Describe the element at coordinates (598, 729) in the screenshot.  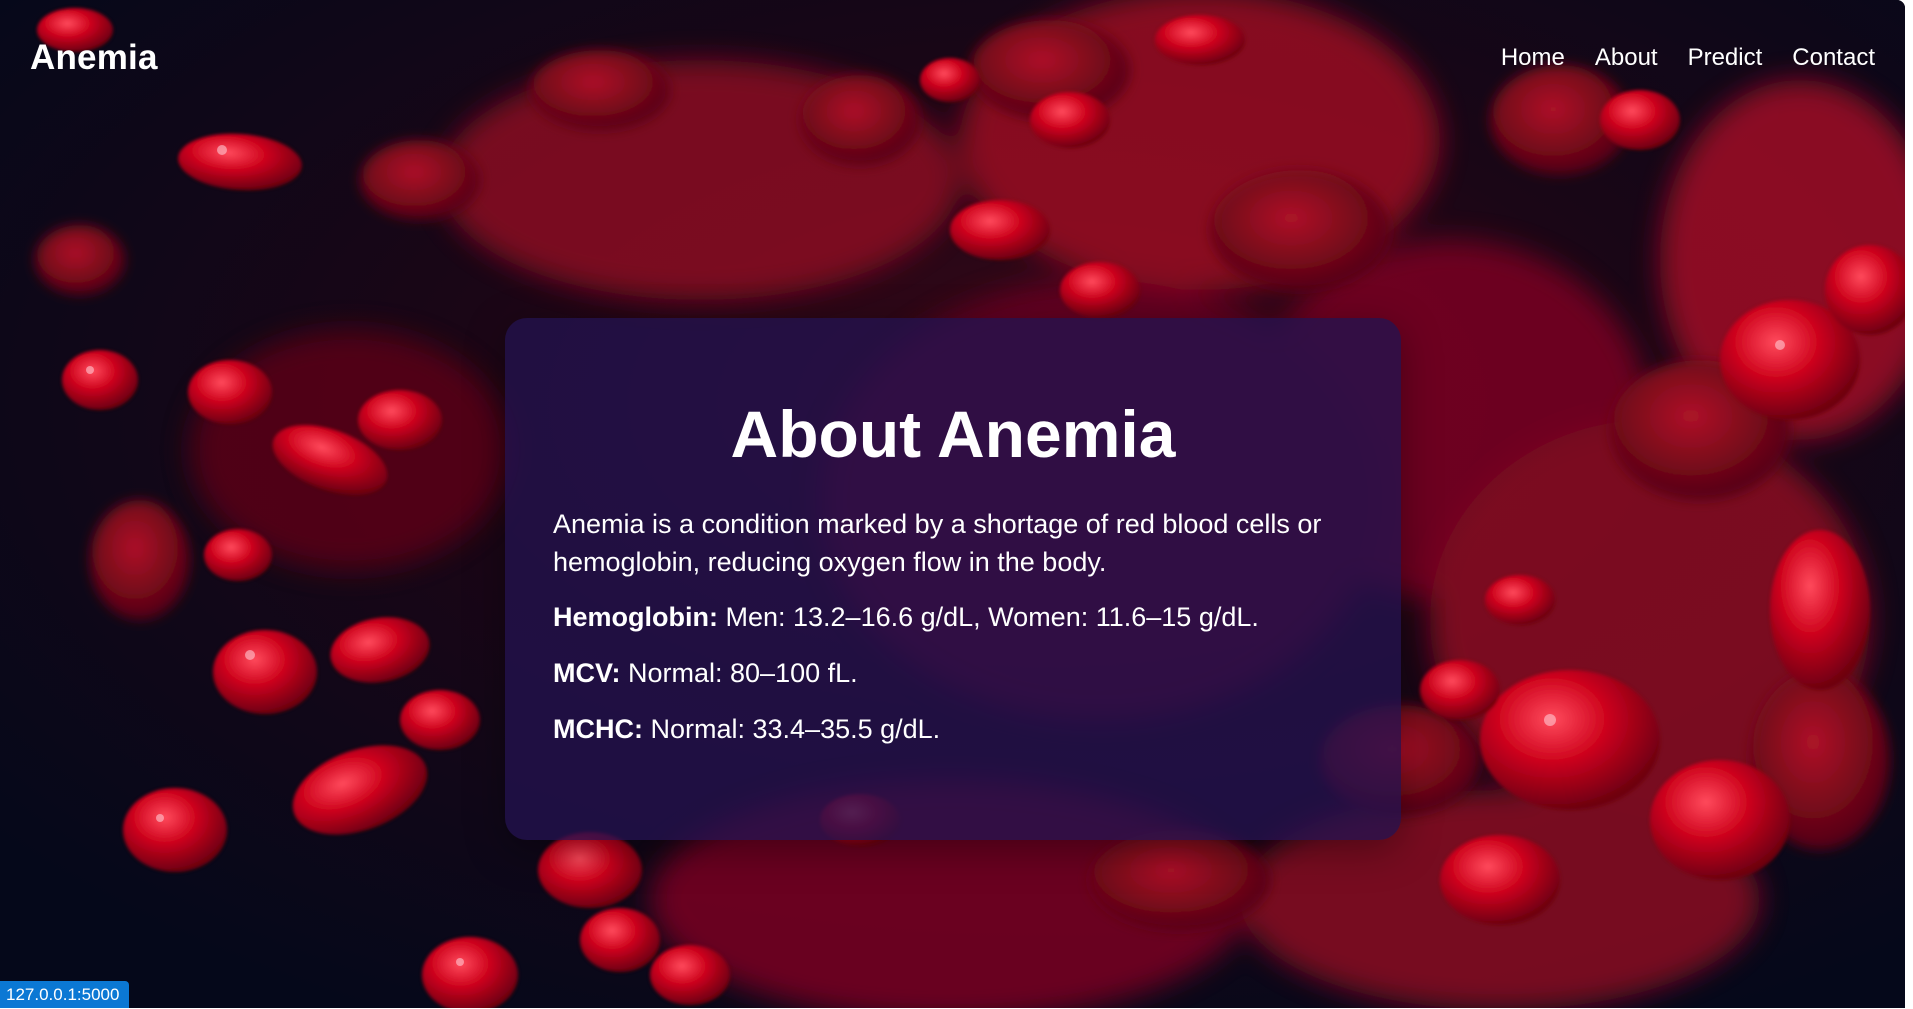
I see `stat-label: MCHC:` at that location.